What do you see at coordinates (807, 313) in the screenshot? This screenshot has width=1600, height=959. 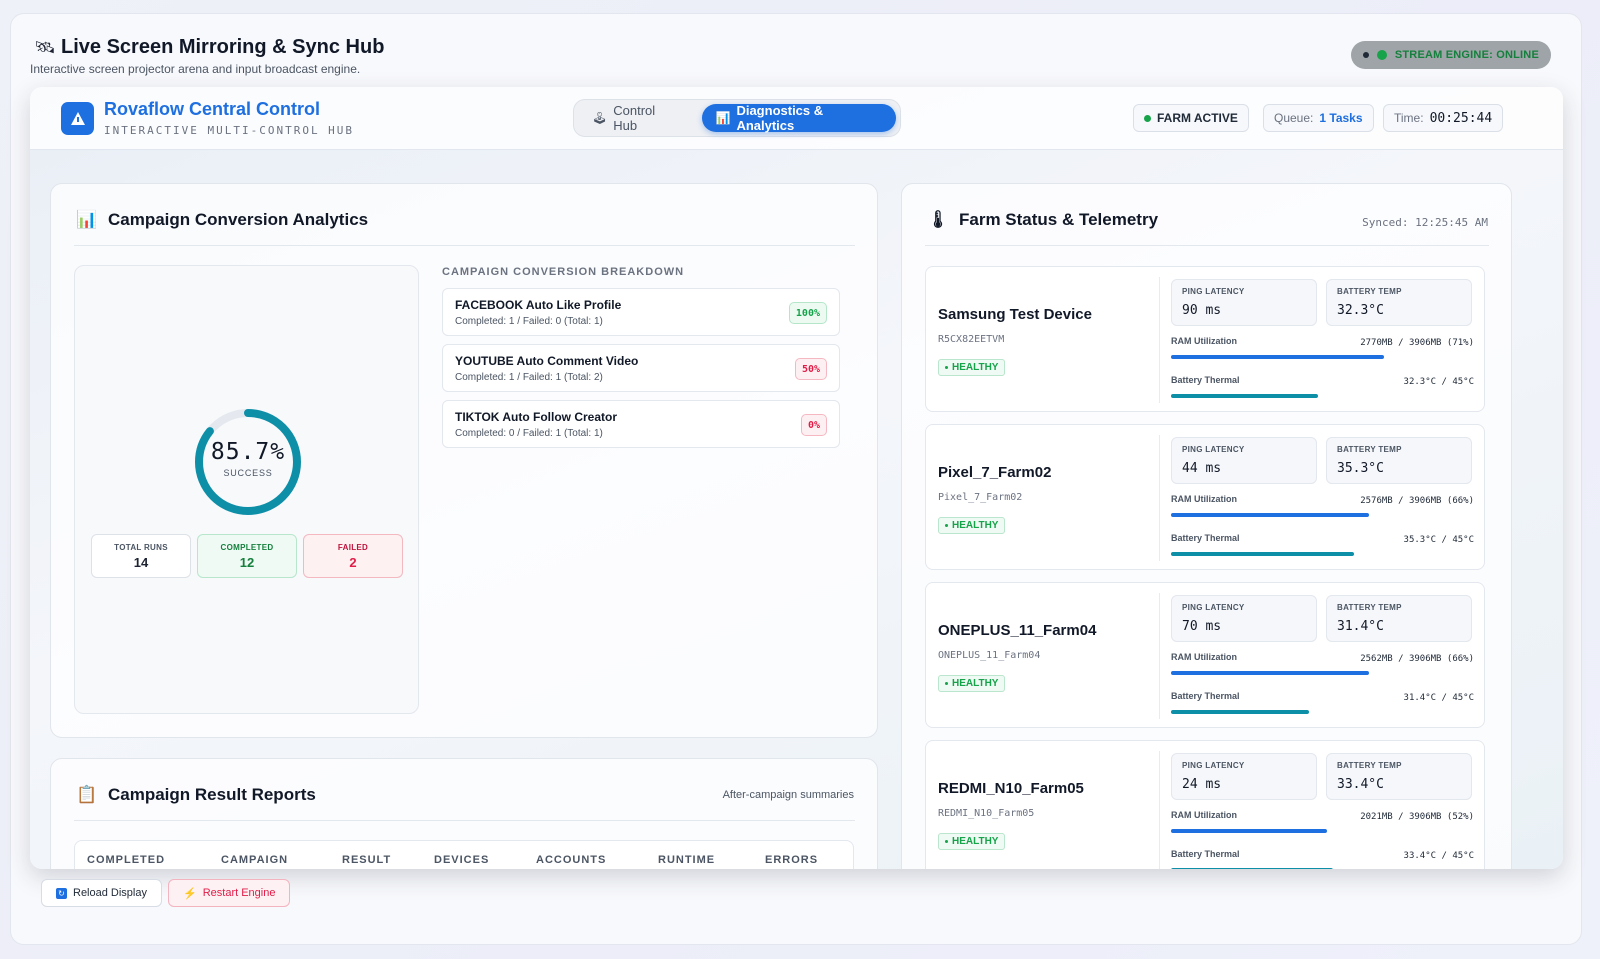 I see `breakdown-percent-badge: 100%` at bounding box center [807, 313].